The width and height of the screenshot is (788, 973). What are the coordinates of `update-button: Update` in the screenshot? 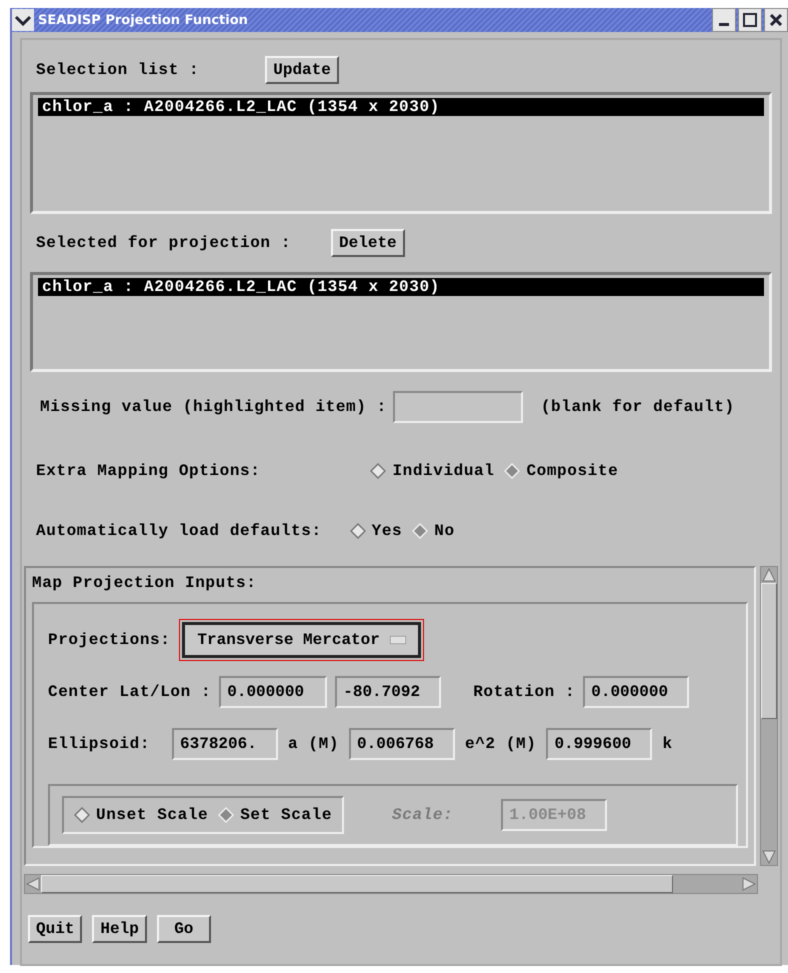 It's located at (302, 70).